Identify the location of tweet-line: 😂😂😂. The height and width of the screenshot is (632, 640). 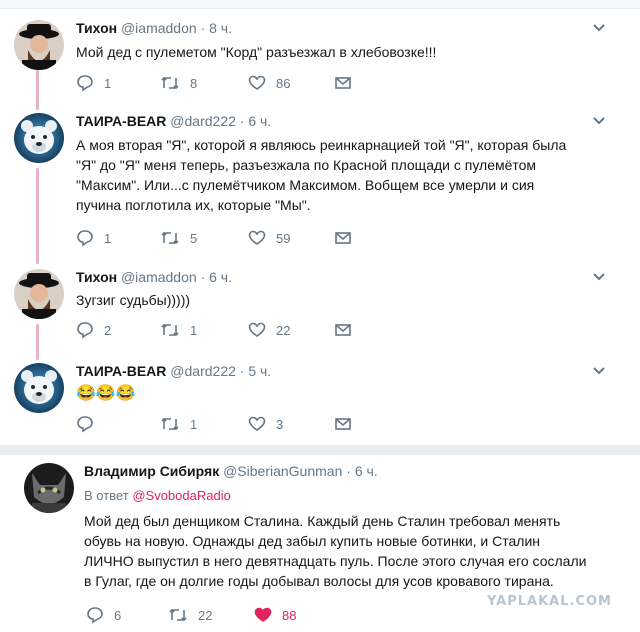
(106, 393).